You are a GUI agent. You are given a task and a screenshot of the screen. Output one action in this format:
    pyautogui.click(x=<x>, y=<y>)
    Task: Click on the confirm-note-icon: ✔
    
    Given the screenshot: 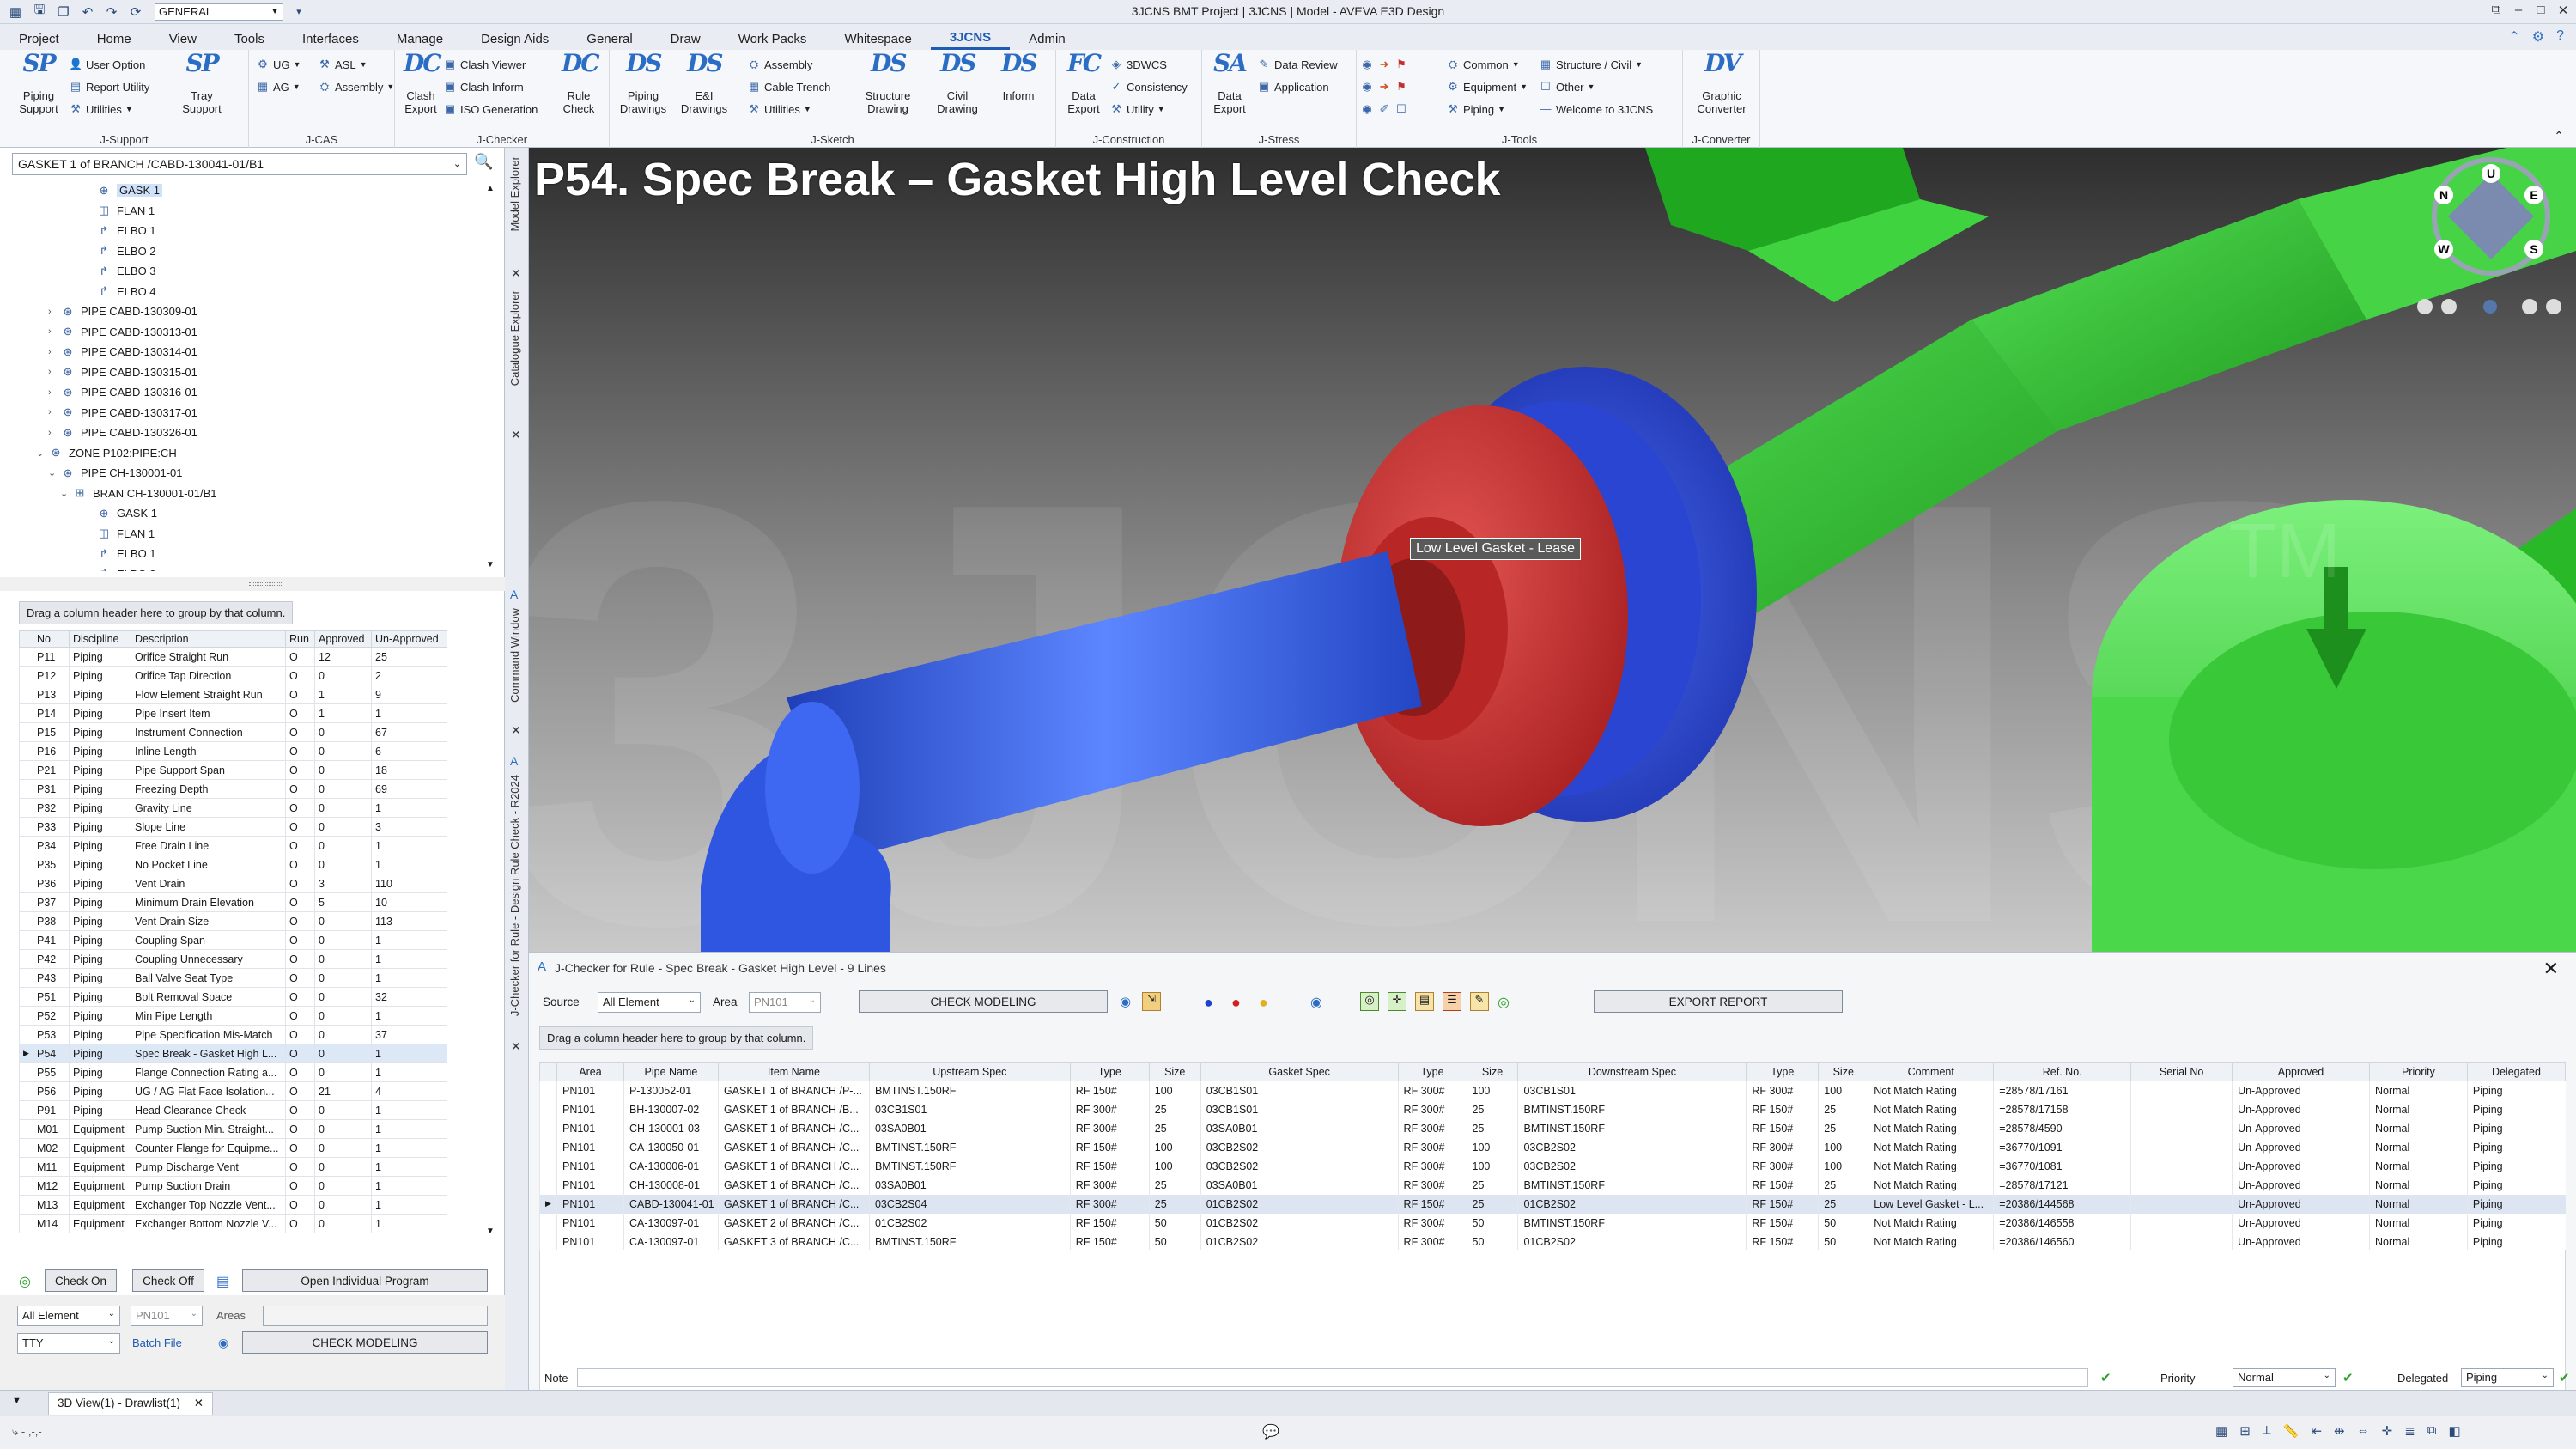 What is the action you would take?
    pyautogui.click(x=2105, y=1377)
    